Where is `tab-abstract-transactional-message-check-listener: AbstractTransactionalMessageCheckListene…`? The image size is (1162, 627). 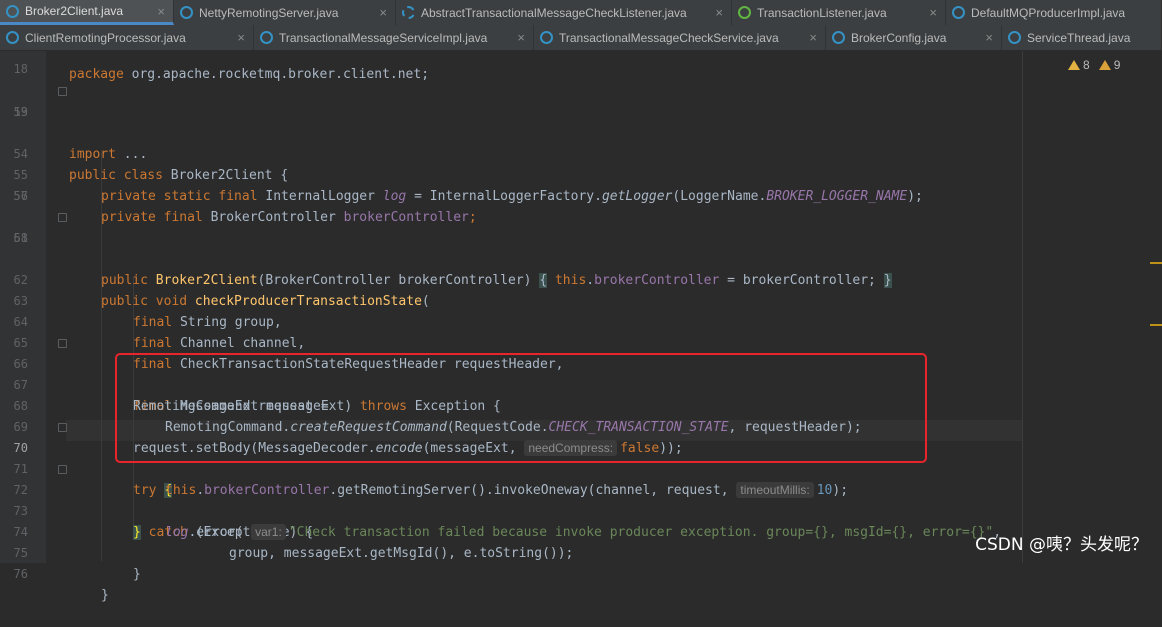
tab-abstract-transactional-message-check-listener: AbstractTransactionalMessageCheckListene… is located at coordinates (564, 12).